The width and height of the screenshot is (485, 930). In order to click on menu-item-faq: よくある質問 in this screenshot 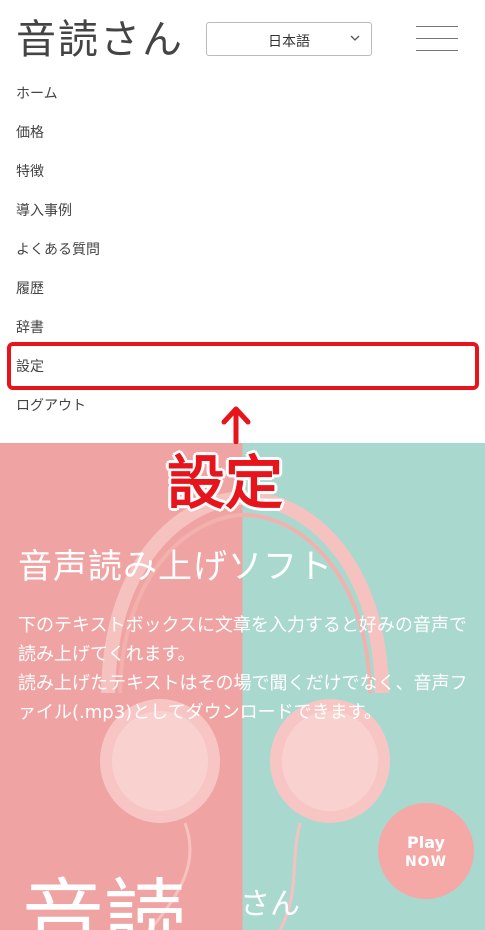, I will do `click(58, 250)`.